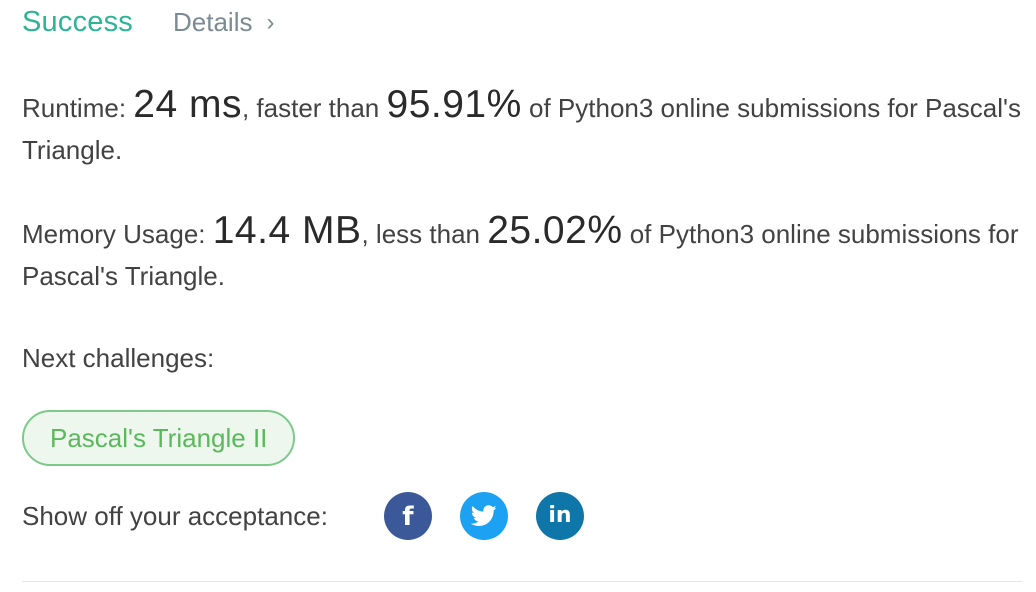 This screenshot has width=1036, height=592. I want to click on details-label: Details, so click(213, 22).